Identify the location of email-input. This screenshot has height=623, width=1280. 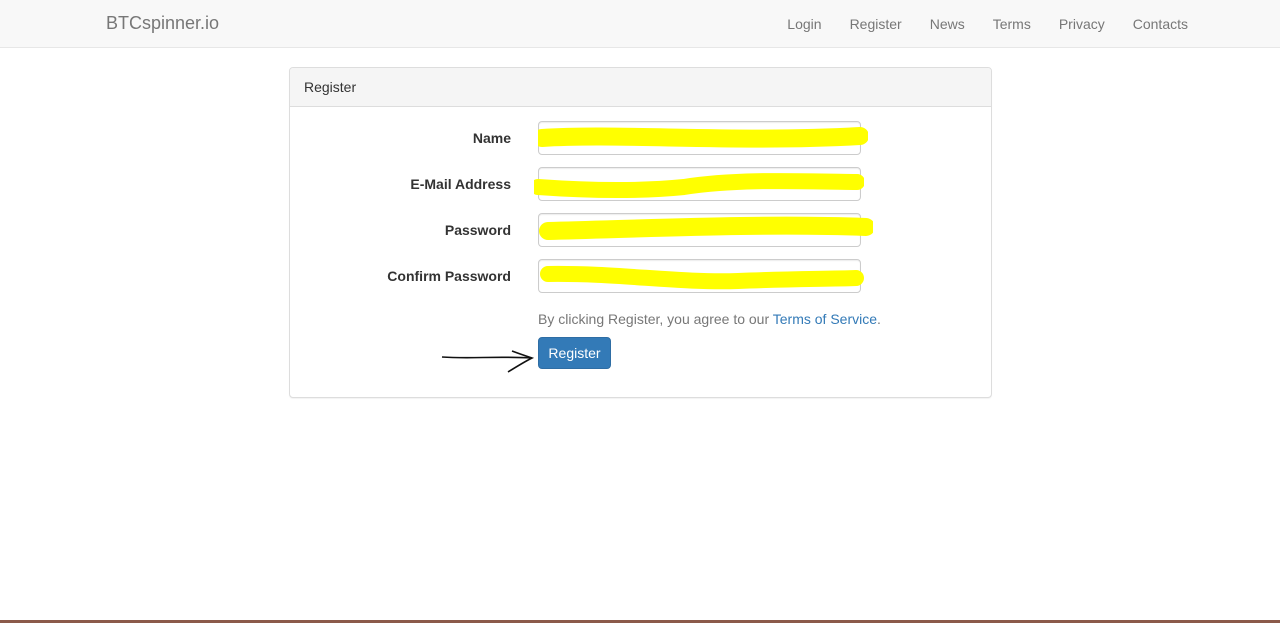
(699, 184).